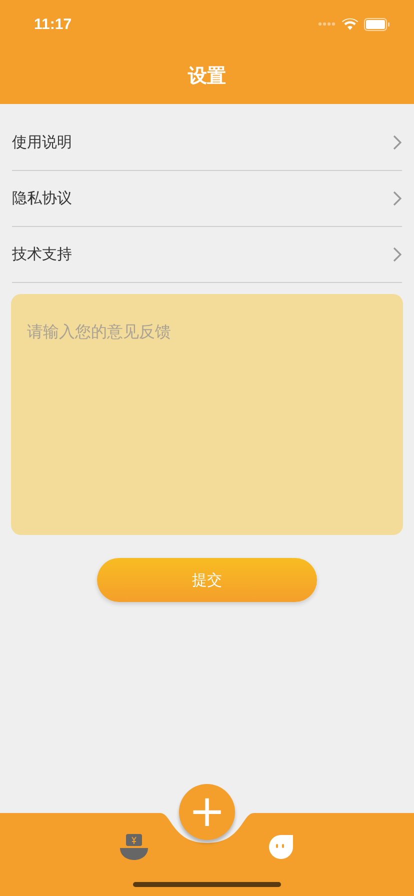 The height and width of the screenshot is (896, 414). What do you see at coordinates (207, 255) in the screenshot?
I see `menu-item: 技术支持` at bounding box center [207, 255].